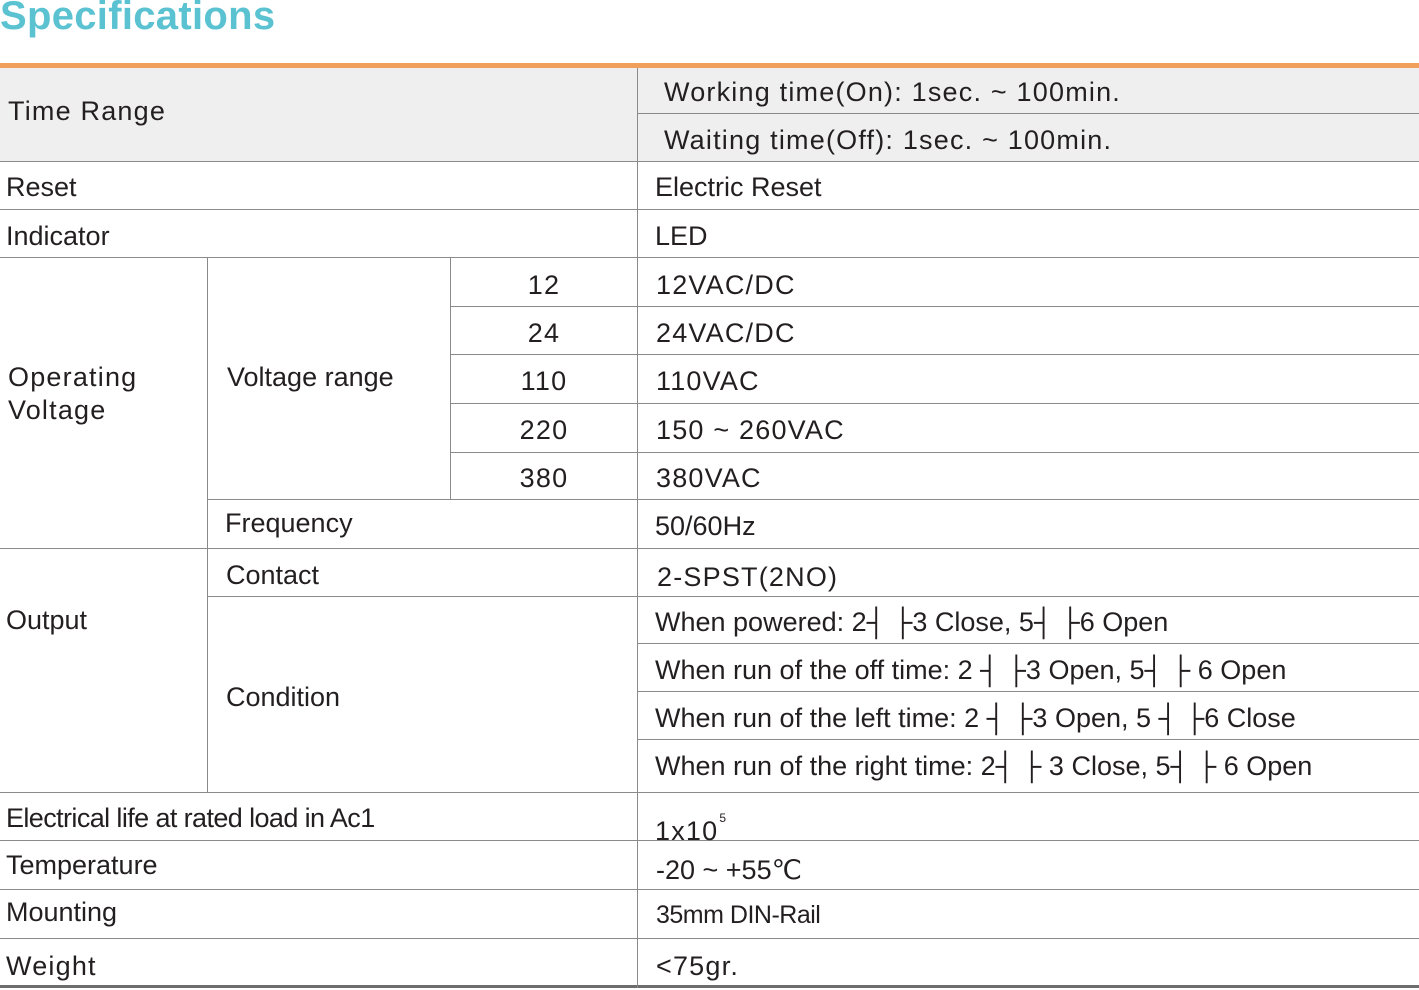 The width and height of the screenshot is (1419, 990). What do you see at coordinates (709, 478) in the screenshot?
I see `voltage-value: 380VAC` at bounding box center [709, 478].